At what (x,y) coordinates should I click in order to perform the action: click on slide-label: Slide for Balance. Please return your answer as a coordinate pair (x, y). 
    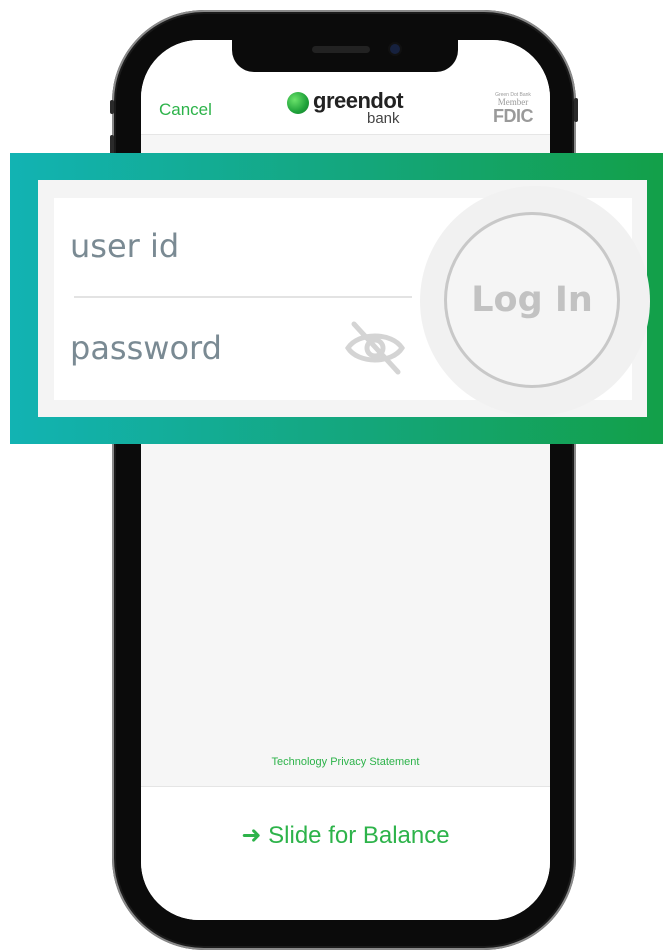
    Looking at the image, I should click on (359, 835).